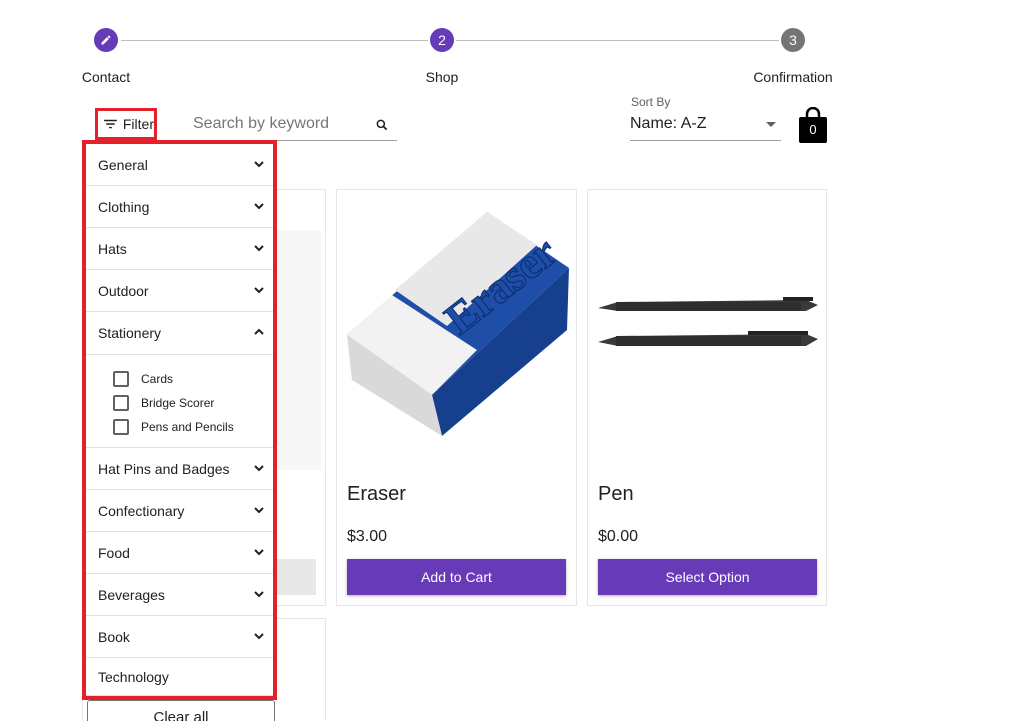  I want to click on product-price: $3.00, so click(367, 536).